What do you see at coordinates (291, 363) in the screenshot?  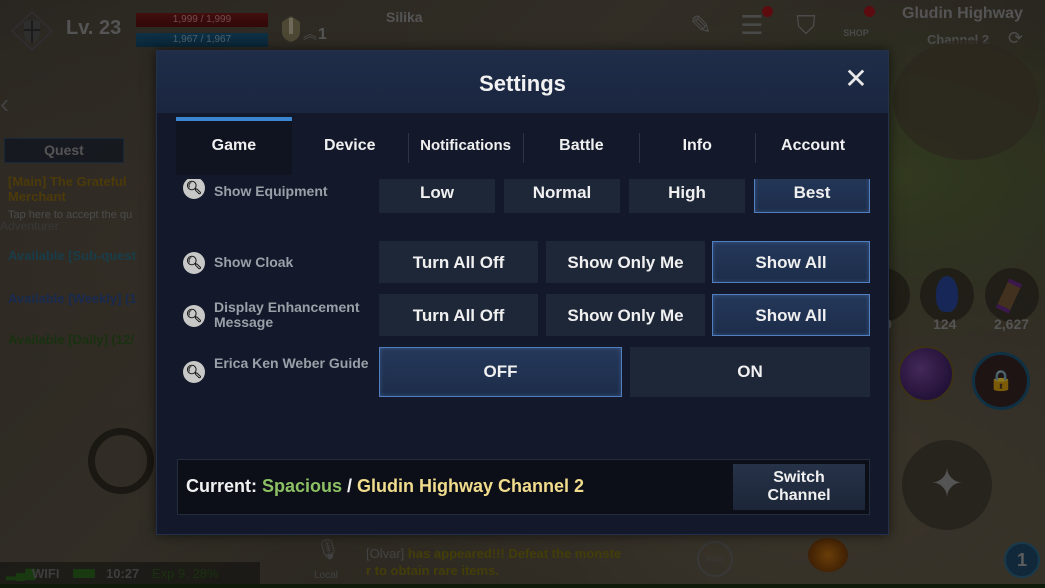 I see `setting-label: Erica Ken Weber Guide` at bounding box center [291, 363].